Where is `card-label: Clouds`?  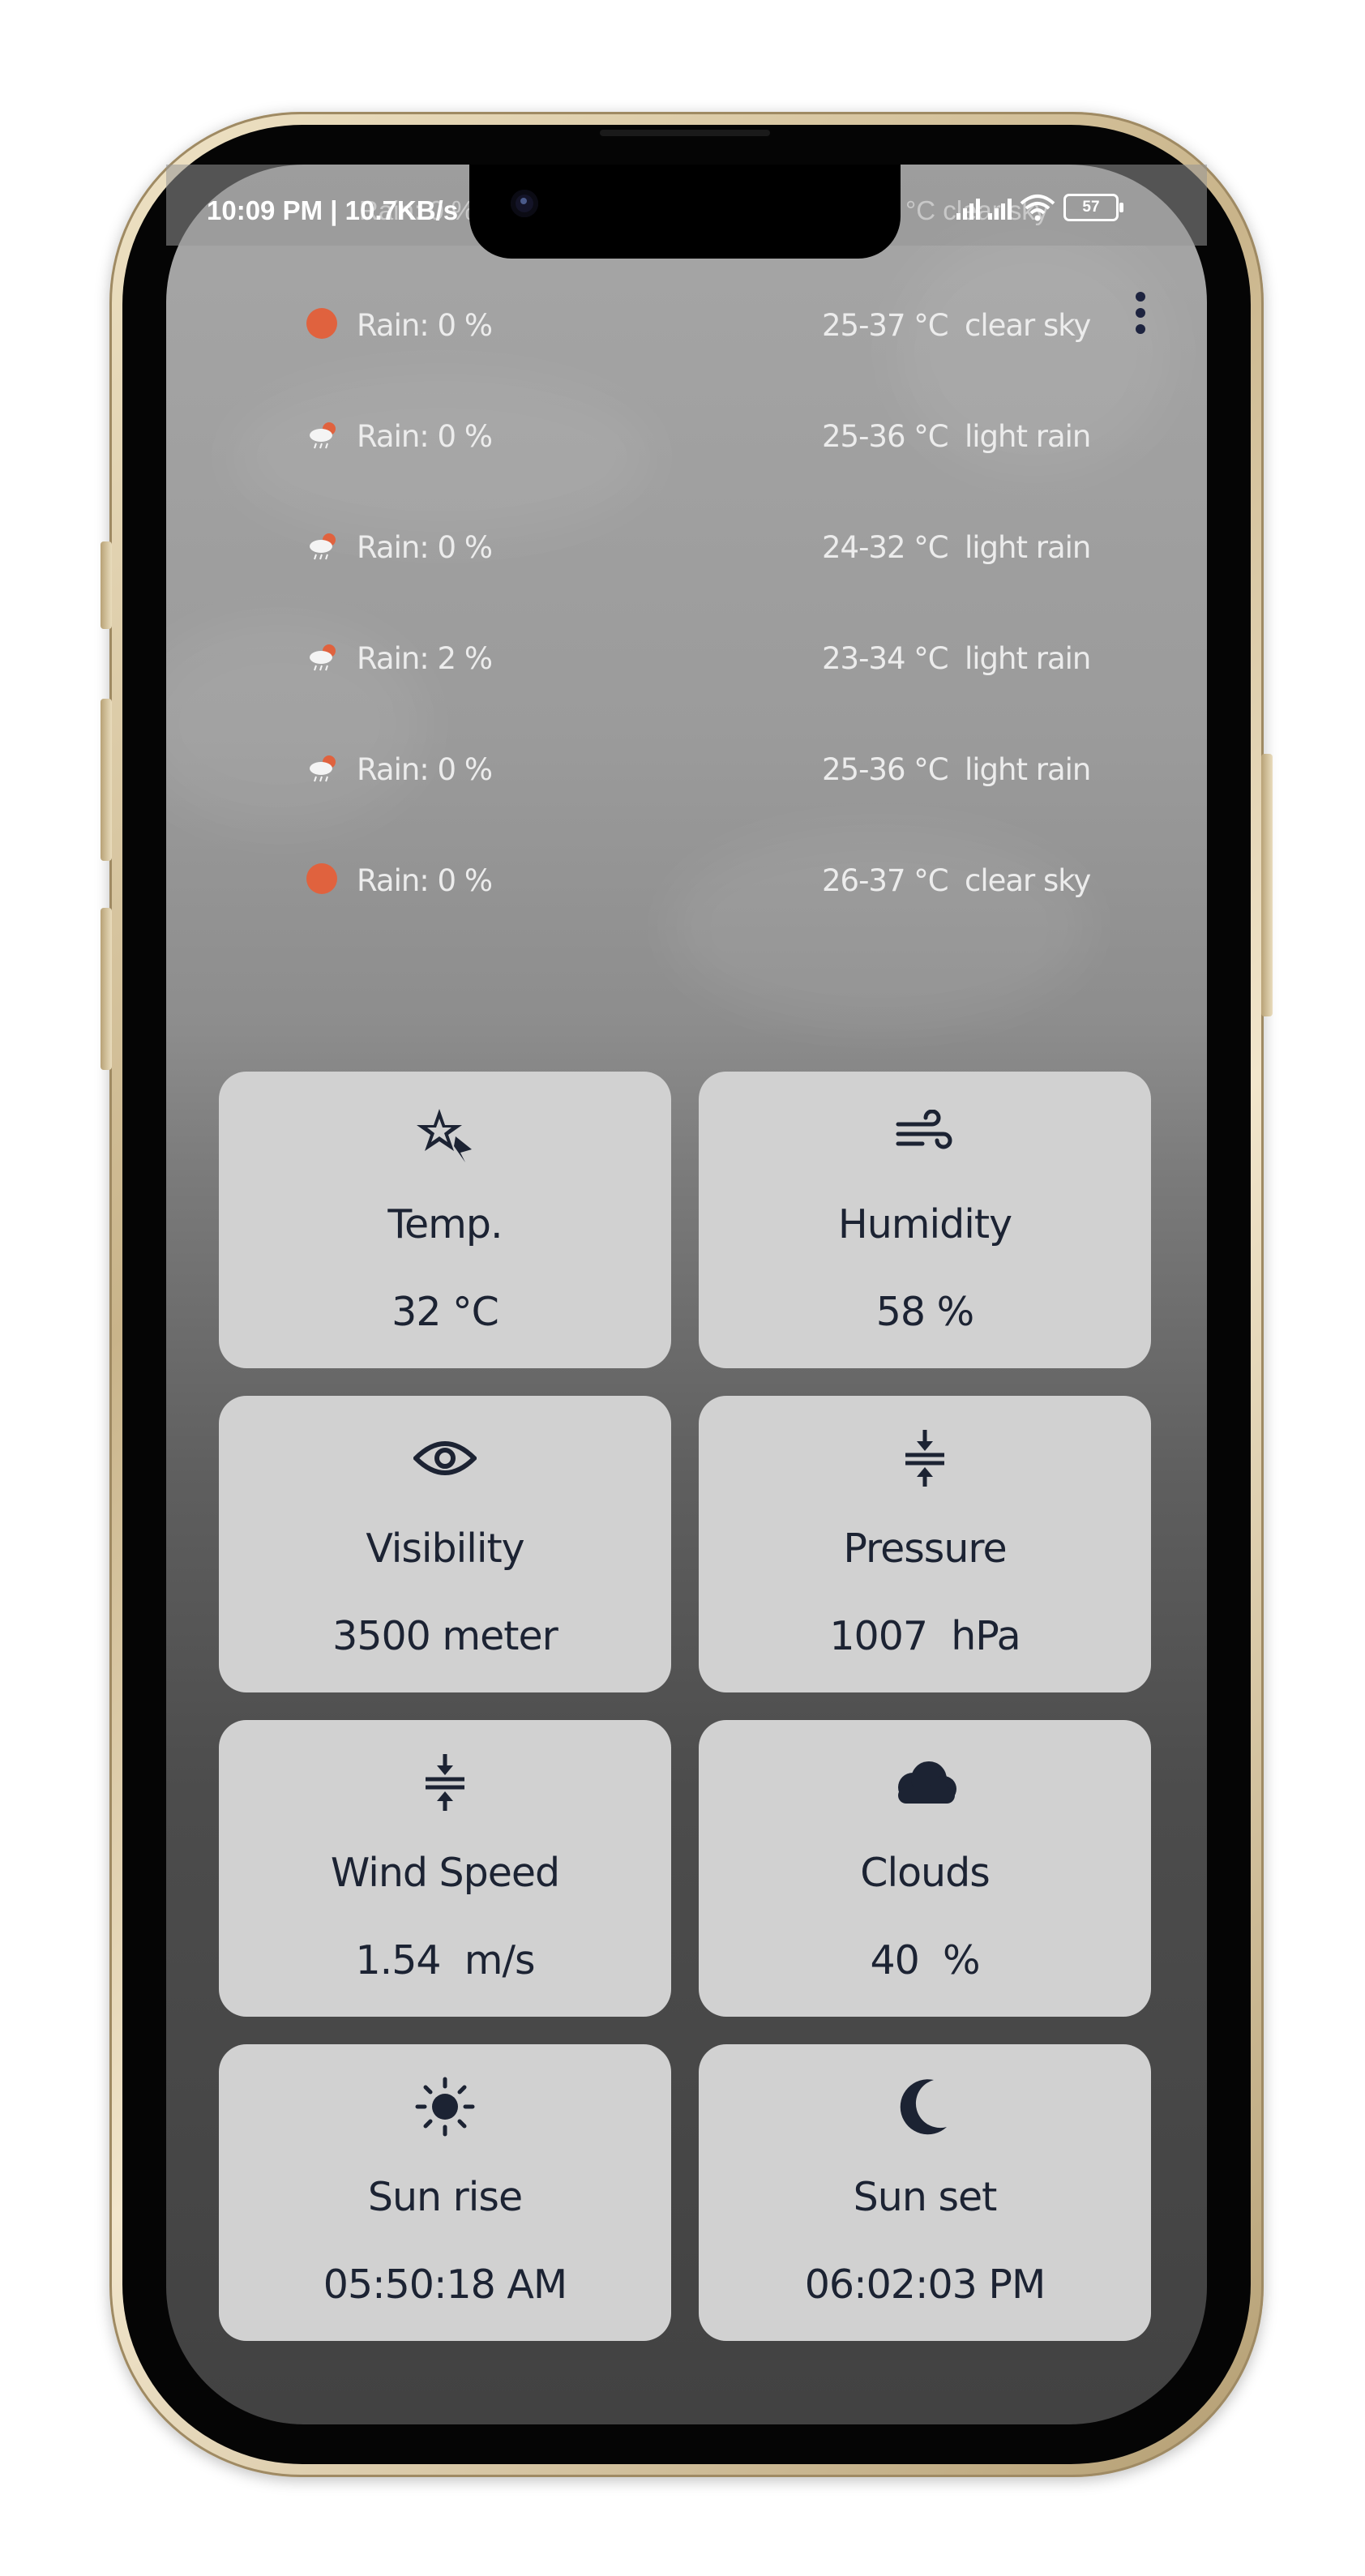 card-label: Clouds is located at coordinates (926, 1873).